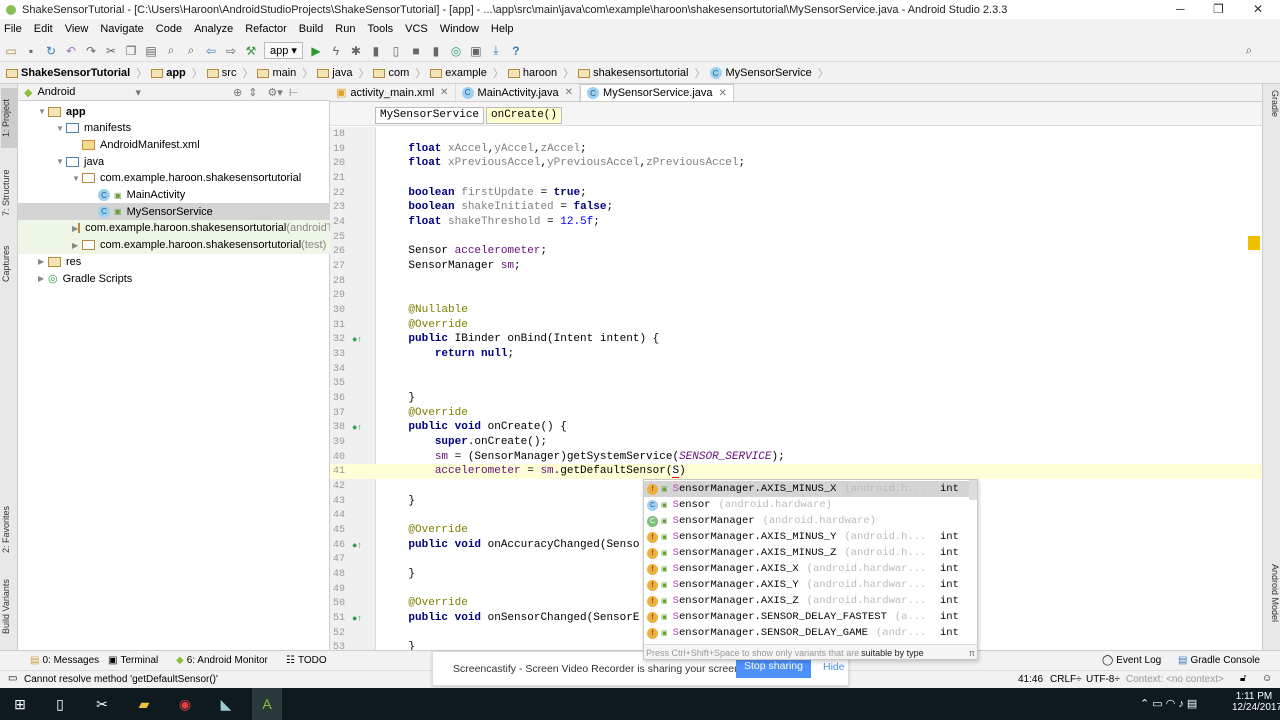  Describe the element at coordinates (796, 325) in the screenshot. I see `code-line: 31 @Override` at that location.